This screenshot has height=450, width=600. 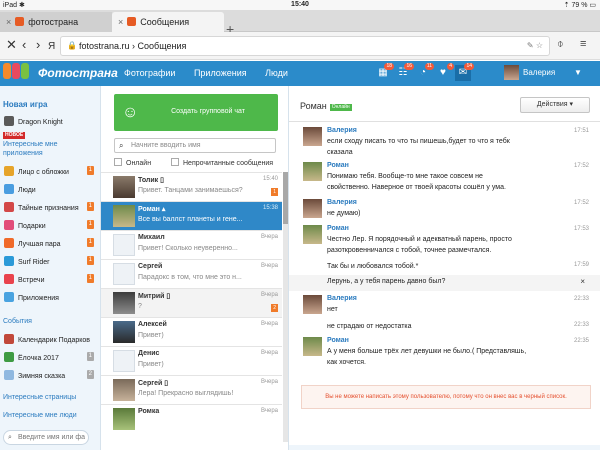 What do you see at coordinates (191, 418) in the screenshot?
I see `conversation-item: Ромка Вчера` at bounding box center [191, 418].